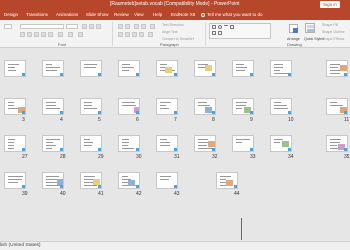  What do you see at coordinates (61, 149) in the screenshot?
I see `slide-transition-marker` at bounding box center [61, 149].